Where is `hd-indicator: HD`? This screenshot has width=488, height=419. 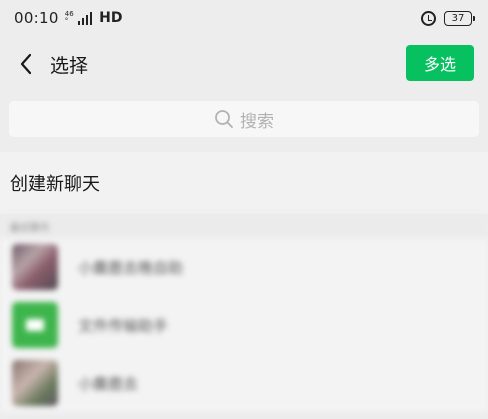
hd-indicator: HD is located at coordinates (111, 18).